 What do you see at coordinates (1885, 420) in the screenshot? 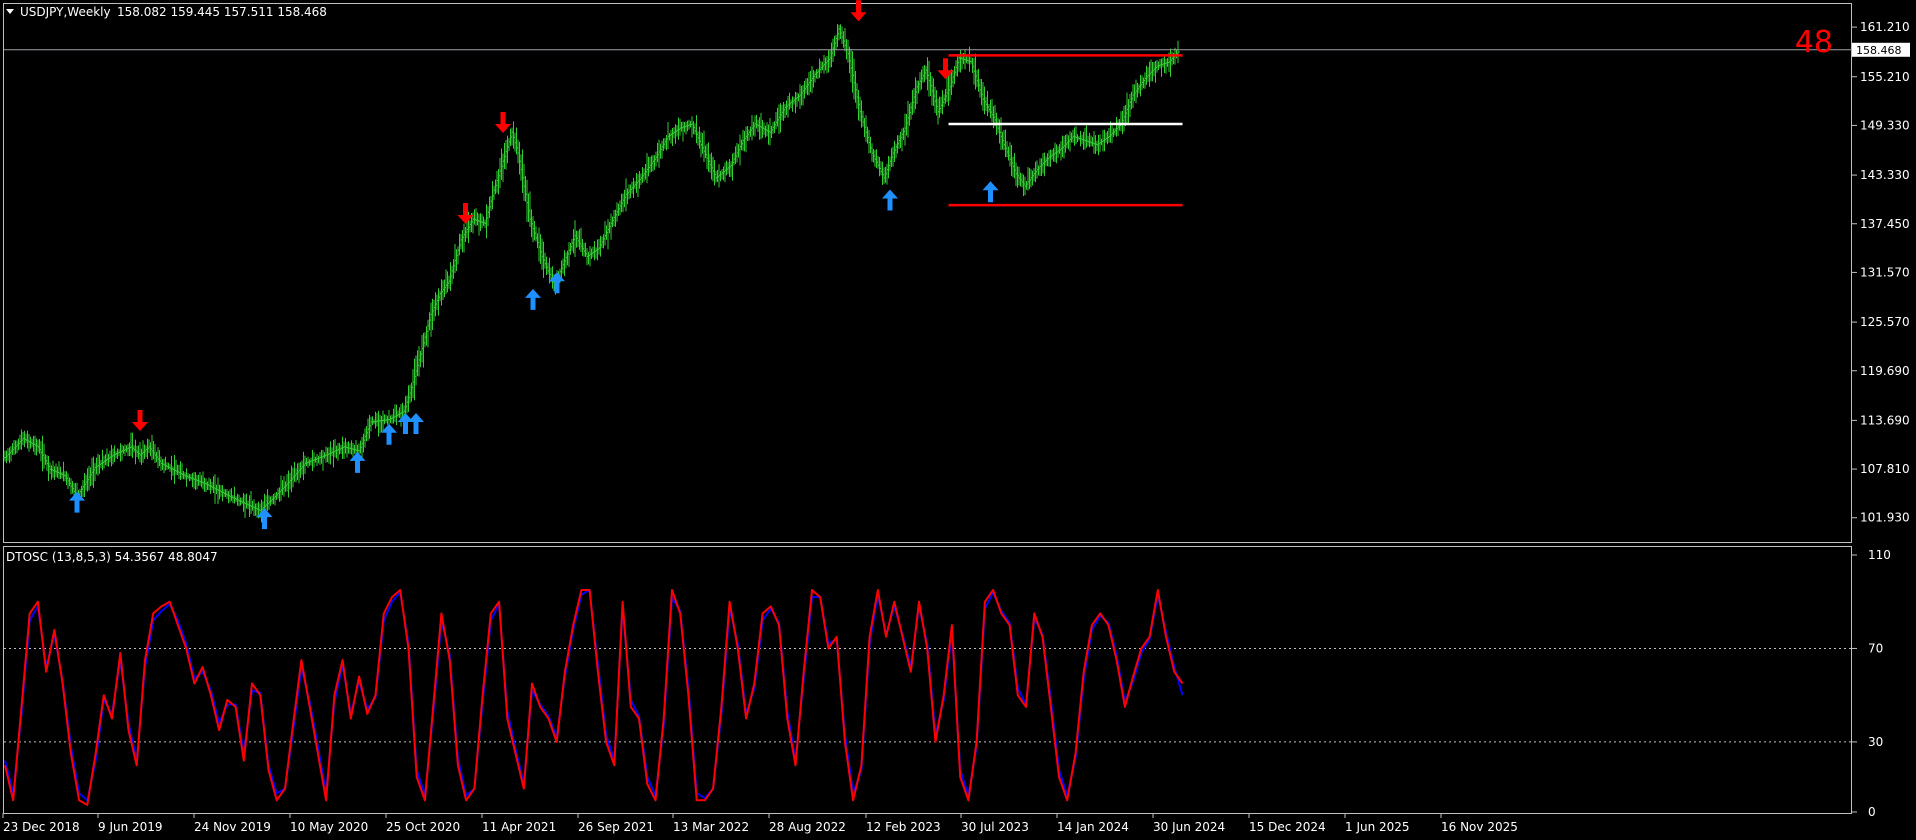
I see `price-tick-label: 113.690` at bounding box center [1885, 420].